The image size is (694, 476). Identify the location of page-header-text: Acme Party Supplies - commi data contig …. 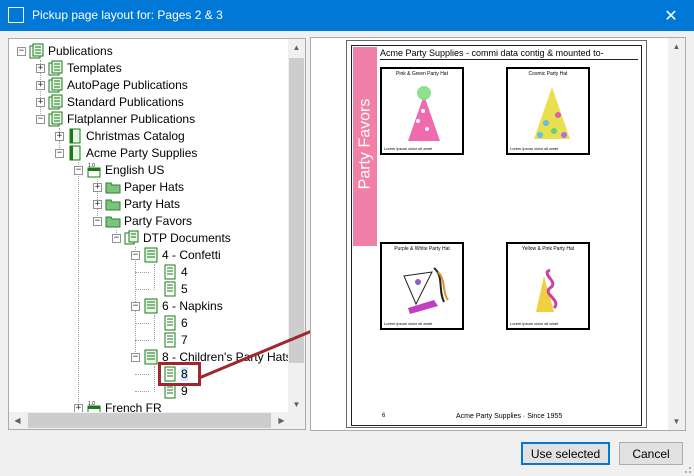
(492, 53).